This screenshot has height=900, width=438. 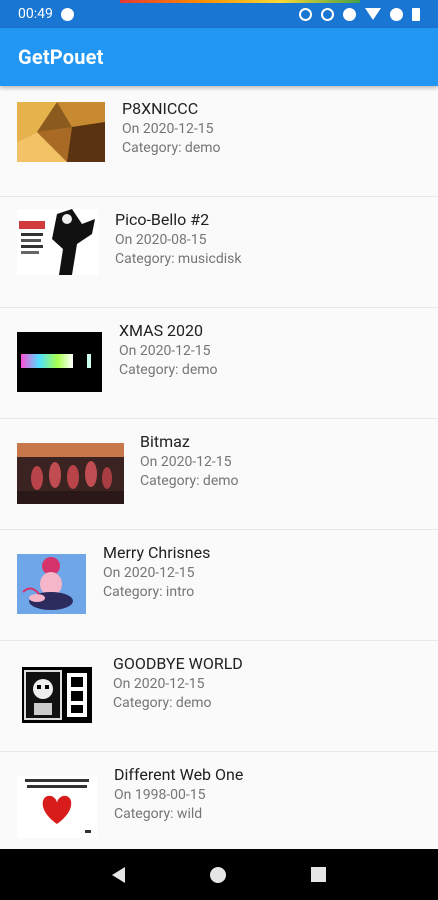 I want to click on prod-name: P8XNICCC, so click(x=160, y=108).